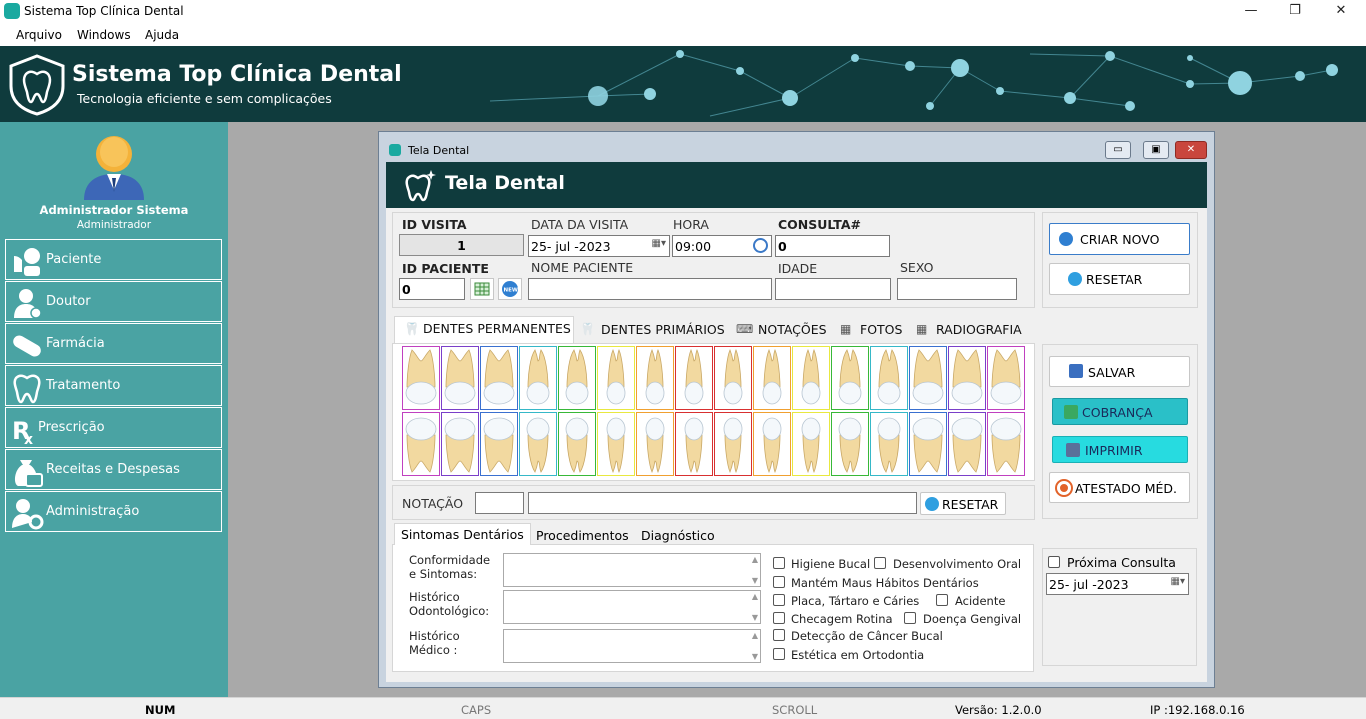 The width and height of the screenshot is (1366, 719). Describe the element at coordinates (650, 289) in the screenshot. I see `nome-paciente-field` at that location.